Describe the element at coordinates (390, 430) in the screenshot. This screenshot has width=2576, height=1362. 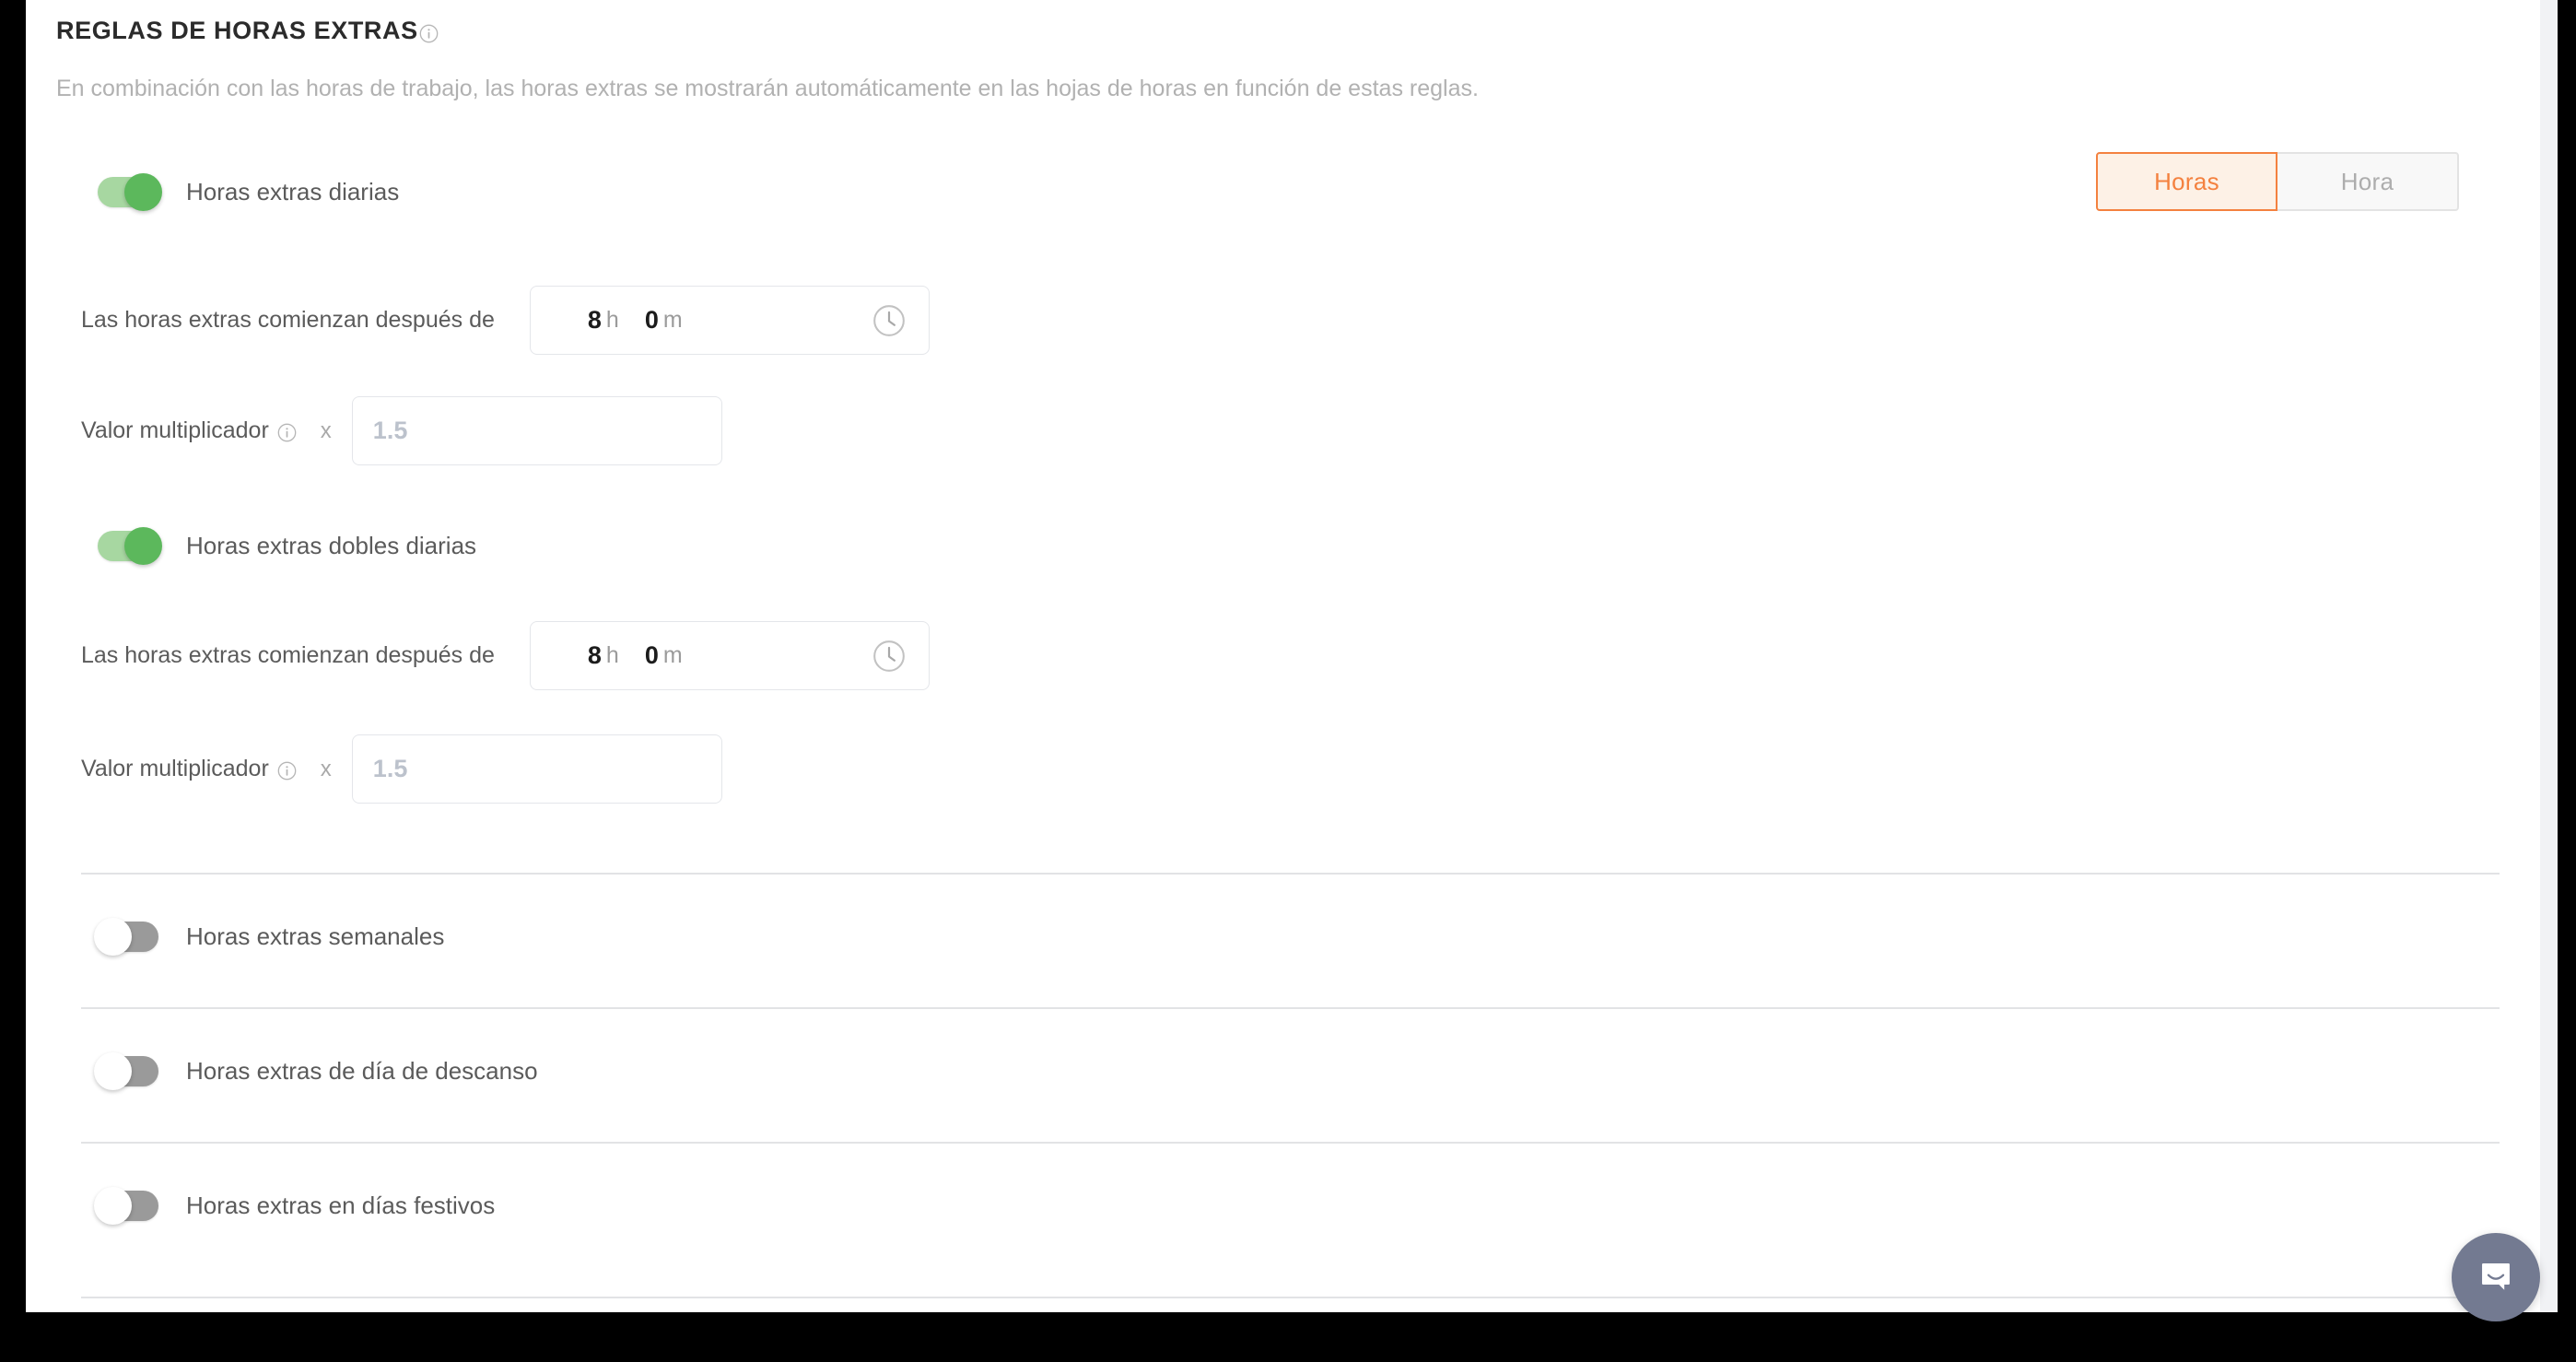
I see `daily-multiplier-placeholder: 1.5` at that location.